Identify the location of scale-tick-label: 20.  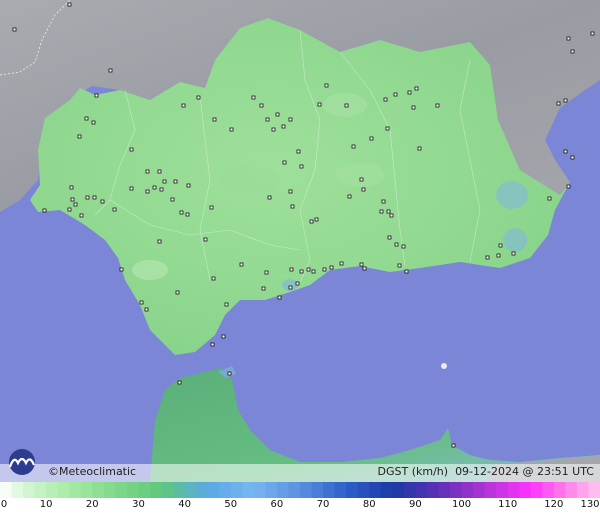
(92, 504).